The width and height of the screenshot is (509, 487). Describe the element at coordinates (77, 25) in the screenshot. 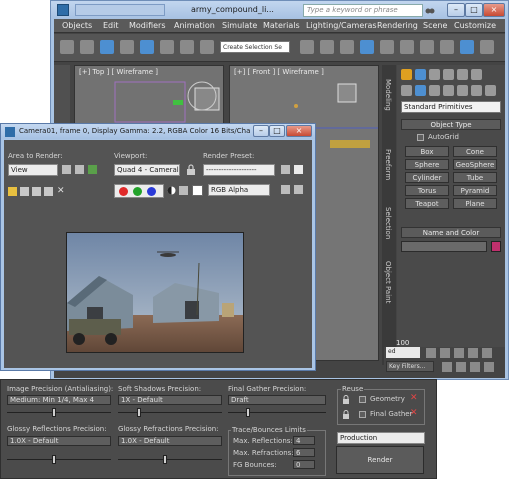

I see `menu-objects: Objects` at that location.